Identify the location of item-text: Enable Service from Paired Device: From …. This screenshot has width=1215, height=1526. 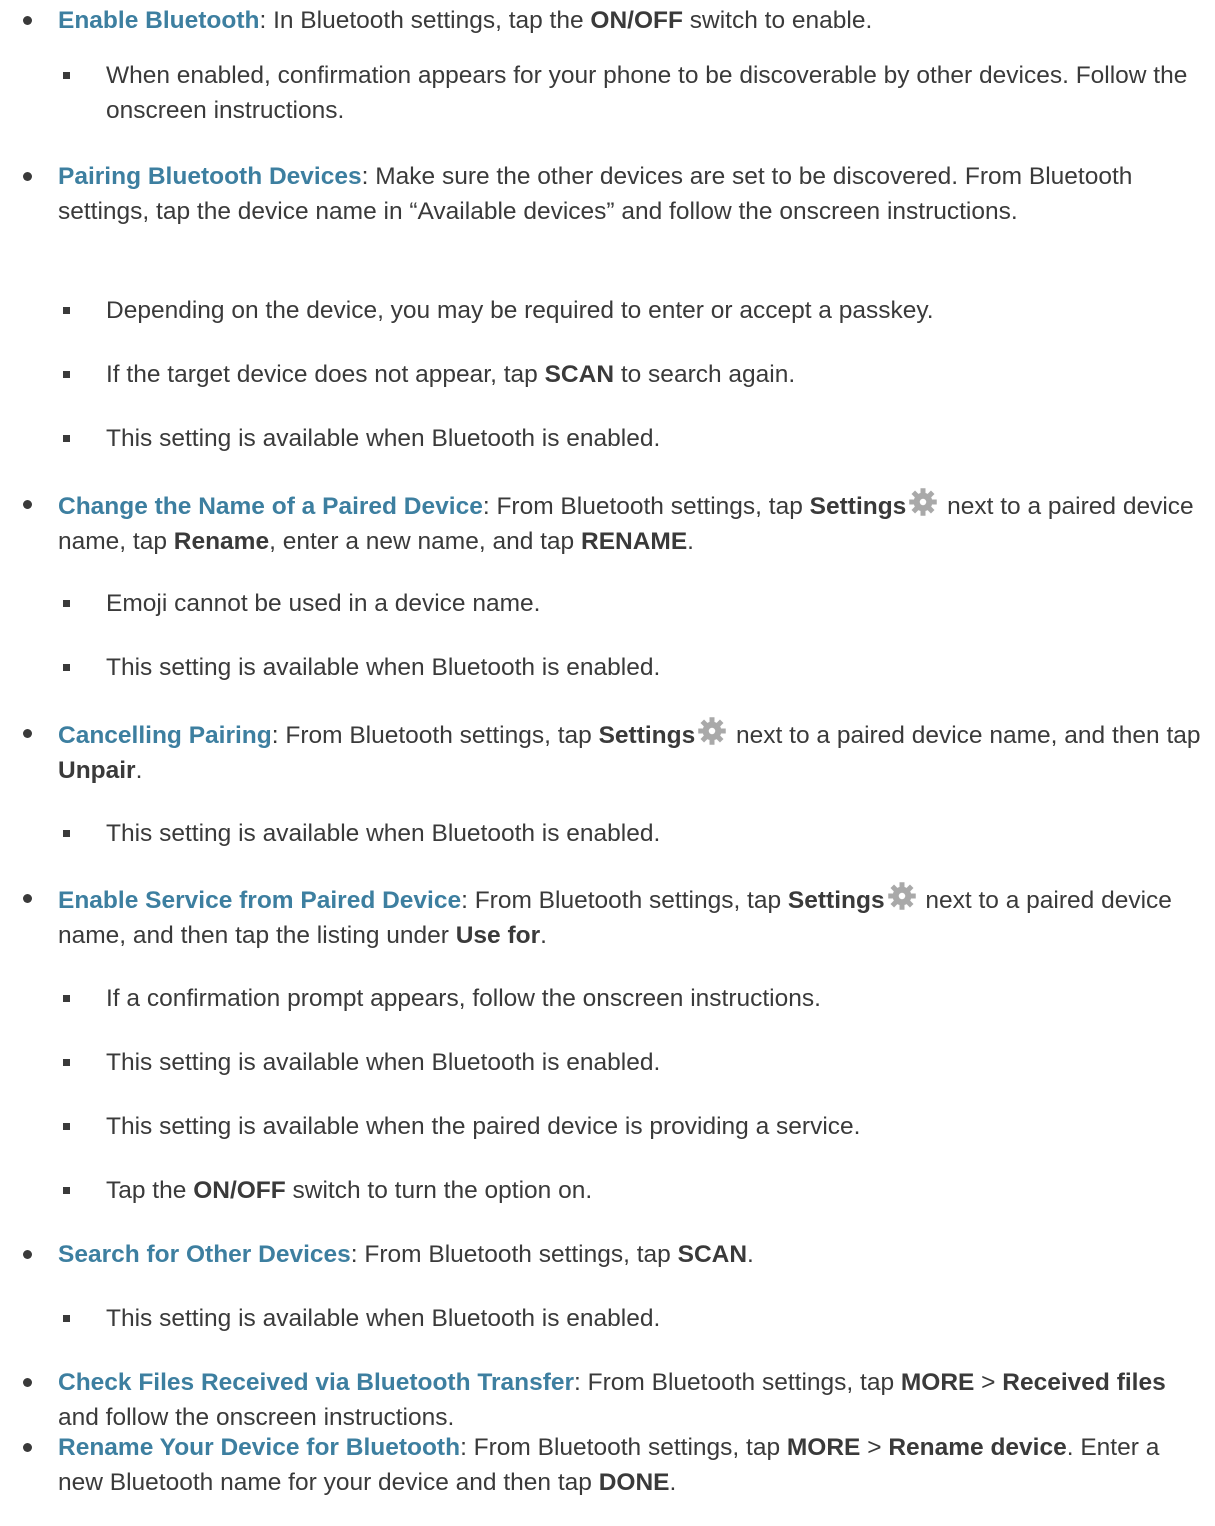
(629, 917).